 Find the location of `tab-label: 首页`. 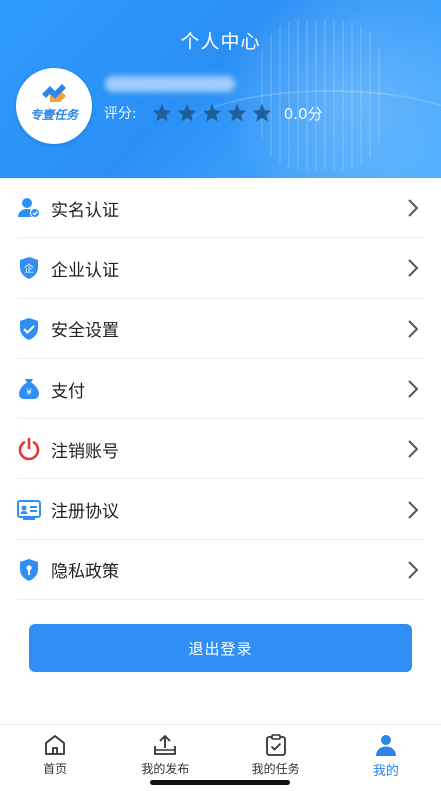

tab-label: 首页 is located at coordinates (55, 769).